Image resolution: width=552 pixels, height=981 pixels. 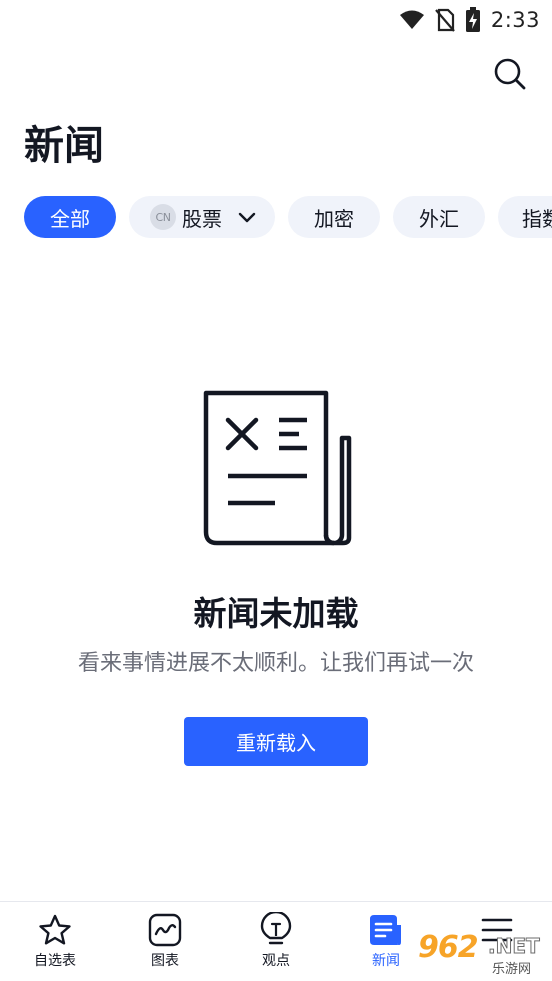 I want to click on filter-chip-index: 指数, so click(x=525, y=217).